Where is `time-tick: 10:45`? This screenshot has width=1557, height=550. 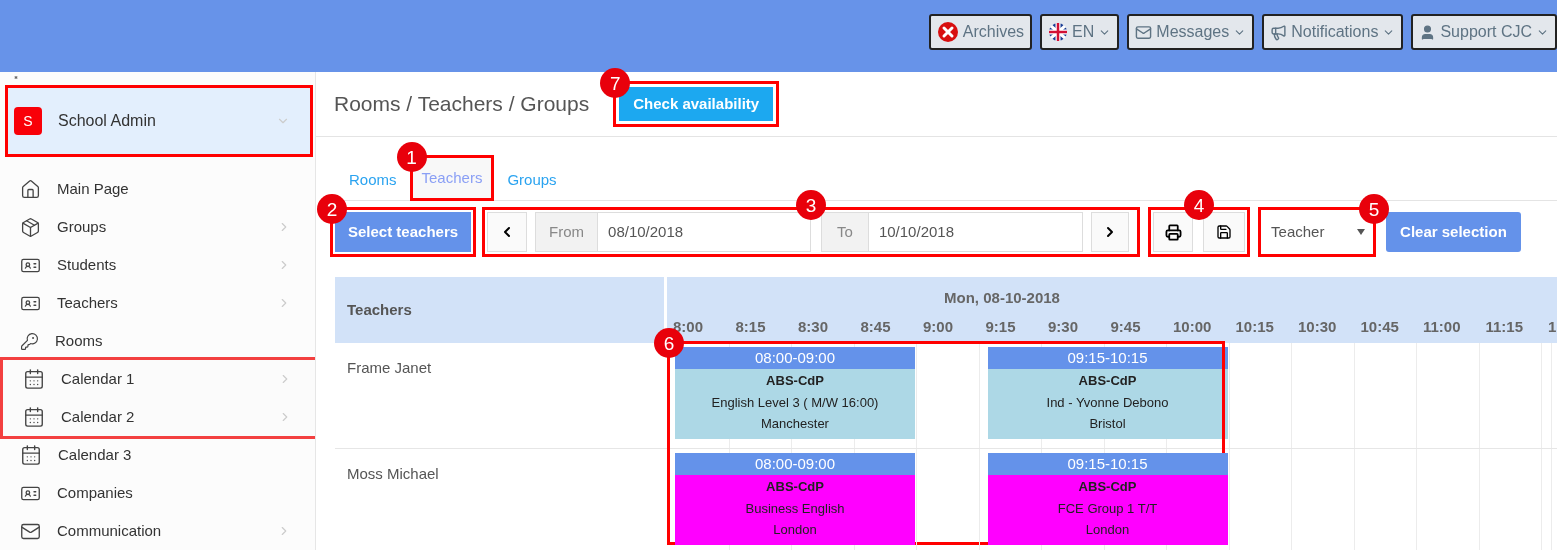
time-tick: 10:45 is located at coordinates (1379, 326).